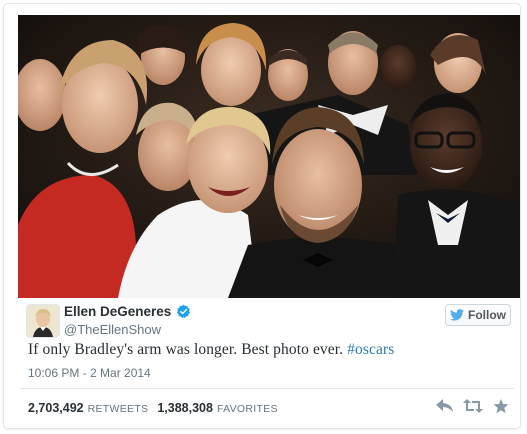 The height and width of the screenshot is (434, 527). Describe the element at coordinates (185, 408) in the screenshot. I see `favorites-count: 1,388,308` at that location.